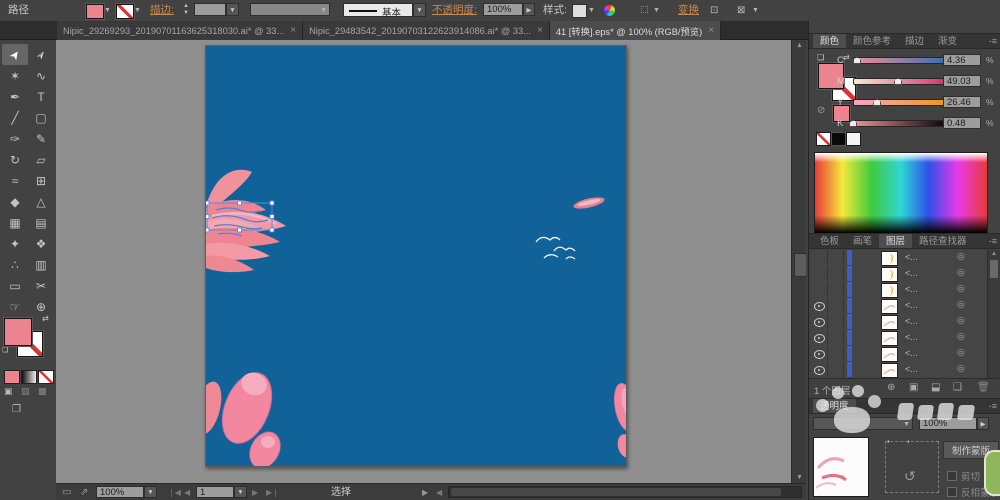 Image resolution: width=1000 pixels, height=500 pixels. What do you see at coordinates (15, 75) in the screenshot?
I see `magic-wand-tool: ✶` at bounding box center [15, 75].